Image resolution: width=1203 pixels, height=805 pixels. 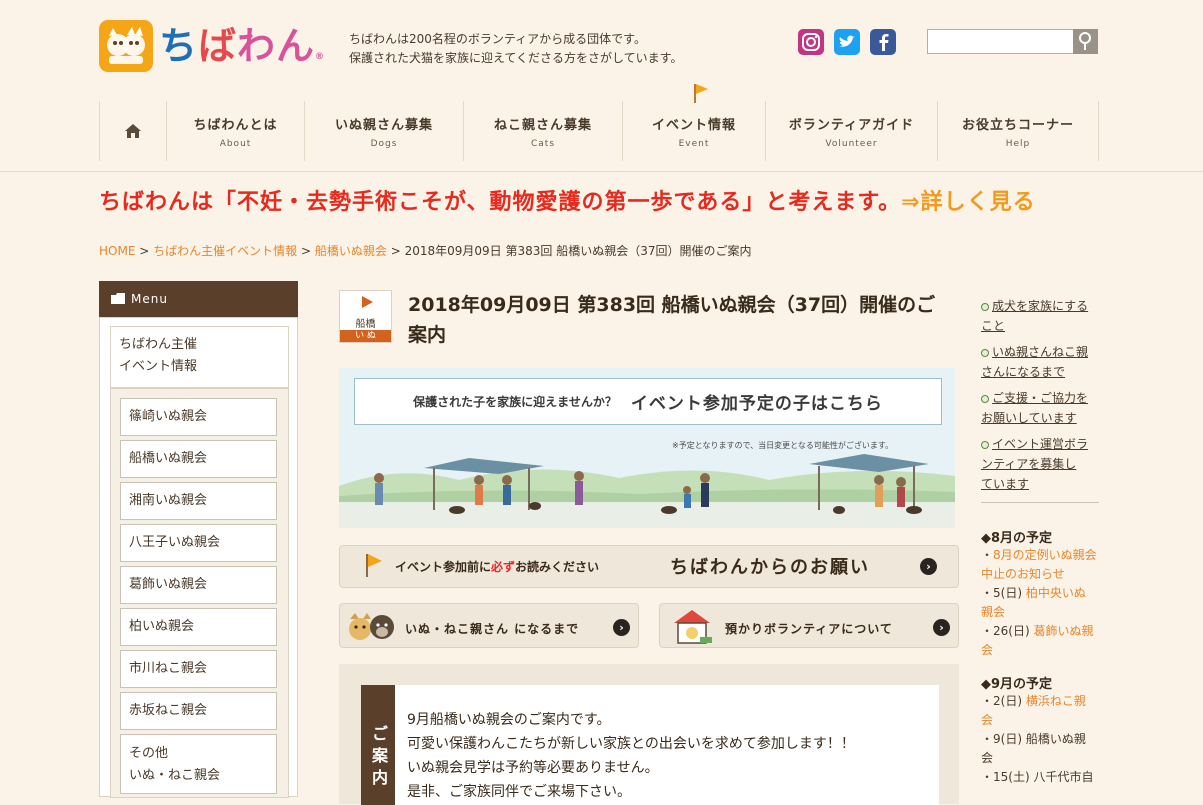 I want to click on schedule-date: ・26(日), so click(x=1007, y=631).